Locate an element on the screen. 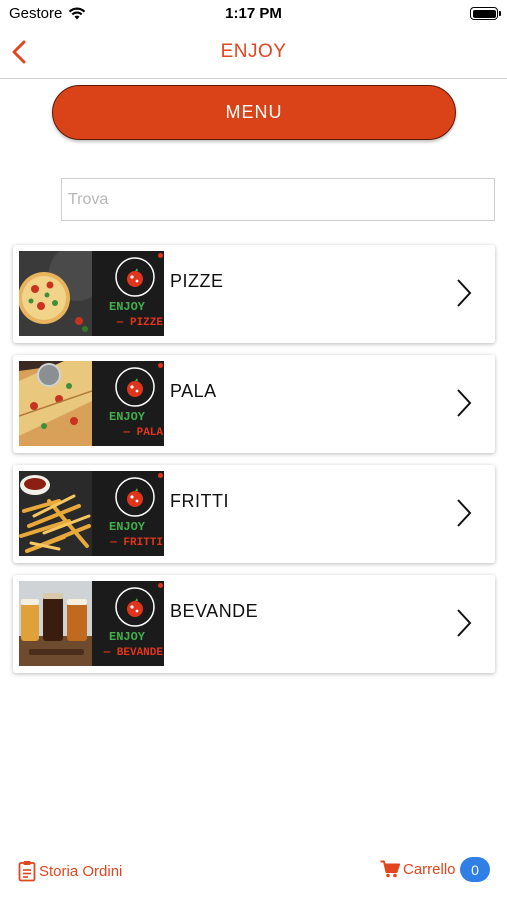  pala-photo is located at coordinates (55, 403).